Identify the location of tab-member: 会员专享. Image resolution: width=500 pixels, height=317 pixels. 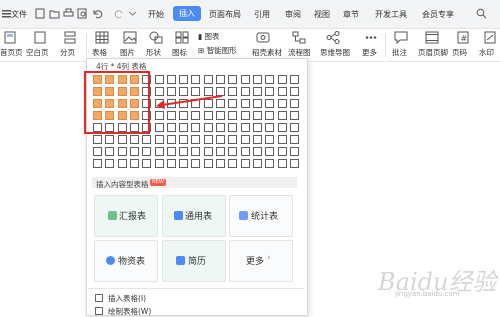
(438, 14).